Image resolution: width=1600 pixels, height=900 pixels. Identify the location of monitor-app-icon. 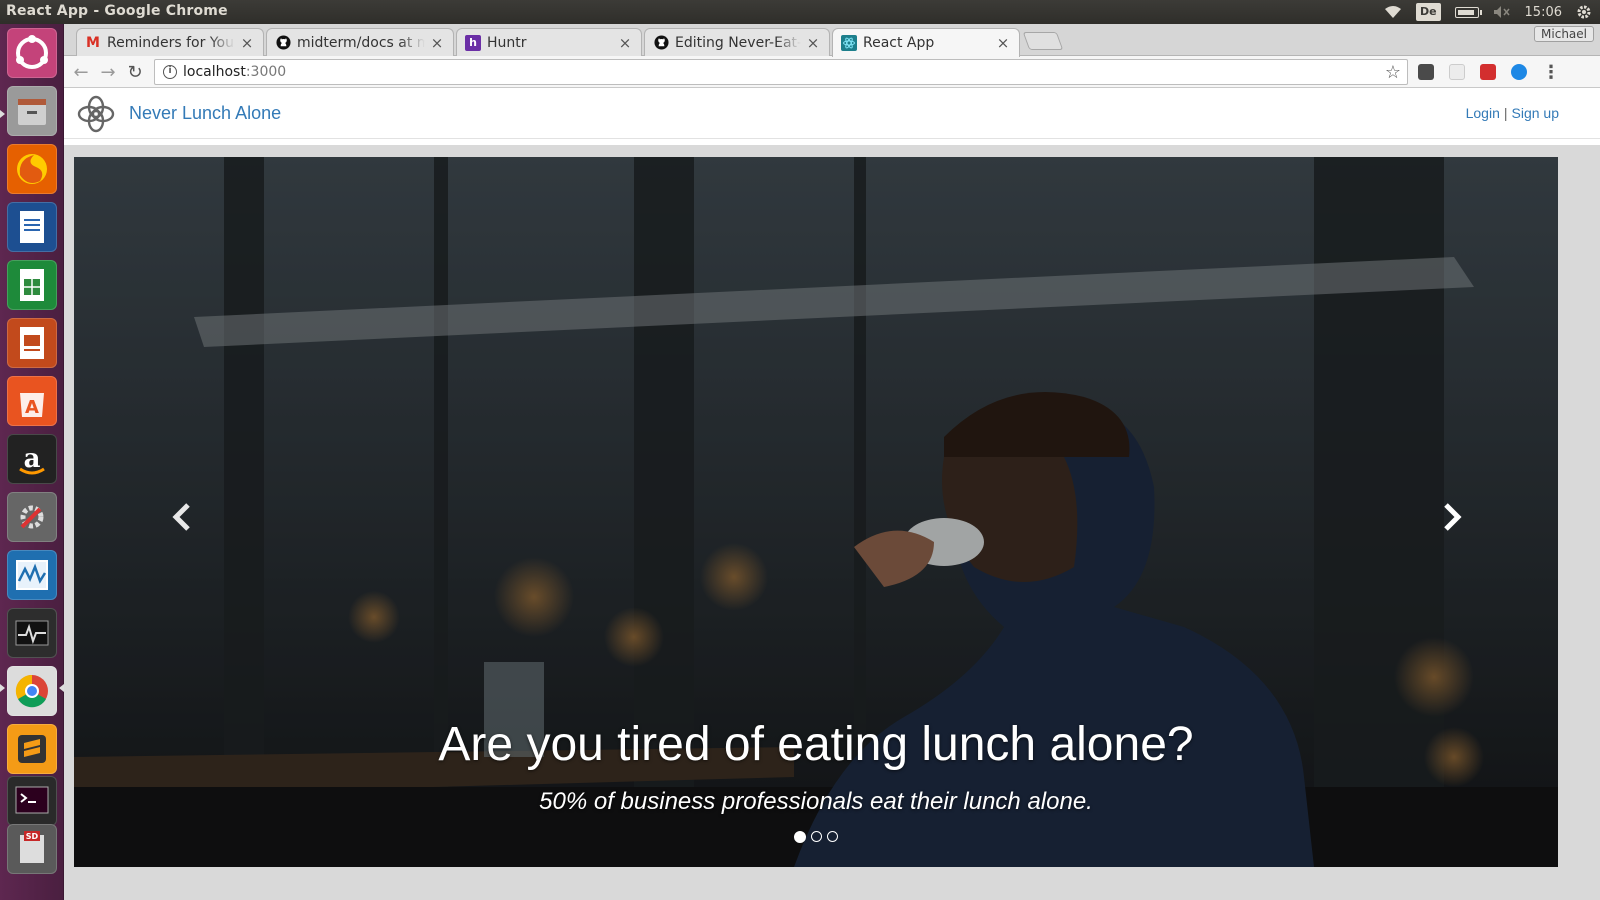
(32, 575).